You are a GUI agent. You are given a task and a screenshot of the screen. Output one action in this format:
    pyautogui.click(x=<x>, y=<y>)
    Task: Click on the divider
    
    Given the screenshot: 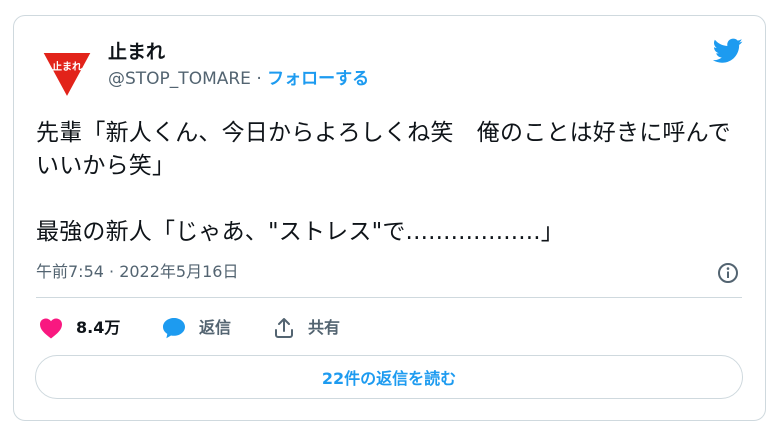 What is the action you would take?
    pyautogui.click(x=389, y=297)
    